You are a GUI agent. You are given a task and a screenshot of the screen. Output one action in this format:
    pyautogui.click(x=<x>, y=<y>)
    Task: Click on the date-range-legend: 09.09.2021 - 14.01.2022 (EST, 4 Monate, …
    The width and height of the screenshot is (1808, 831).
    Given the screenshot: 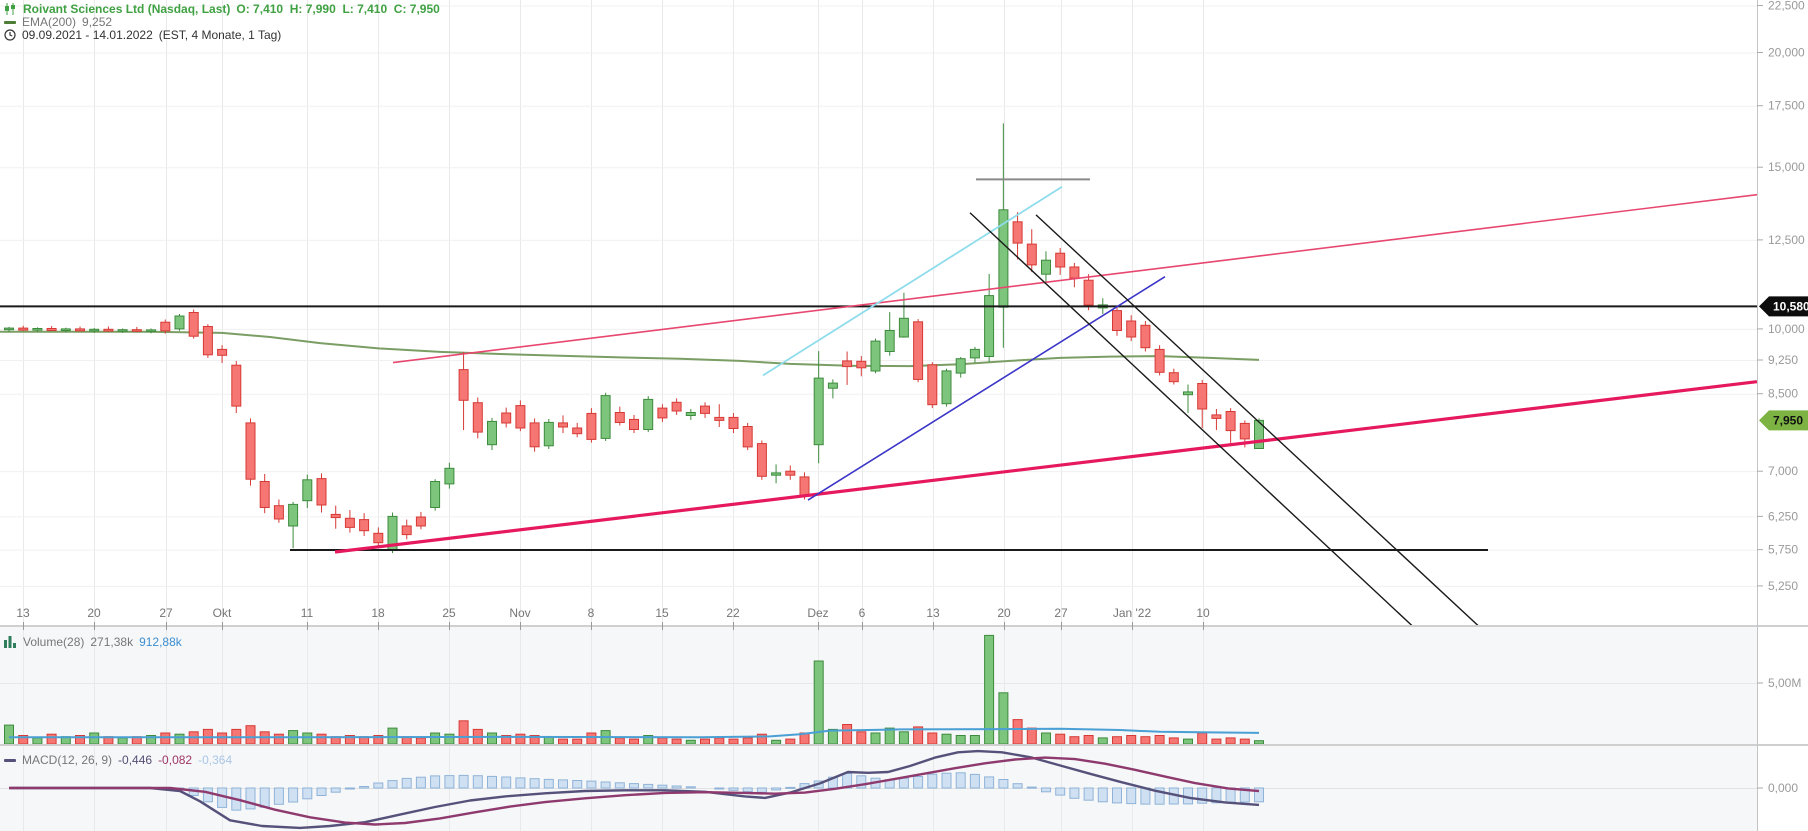 What is the action you would take?
    pyautogui.click(x=142, y=35)
    